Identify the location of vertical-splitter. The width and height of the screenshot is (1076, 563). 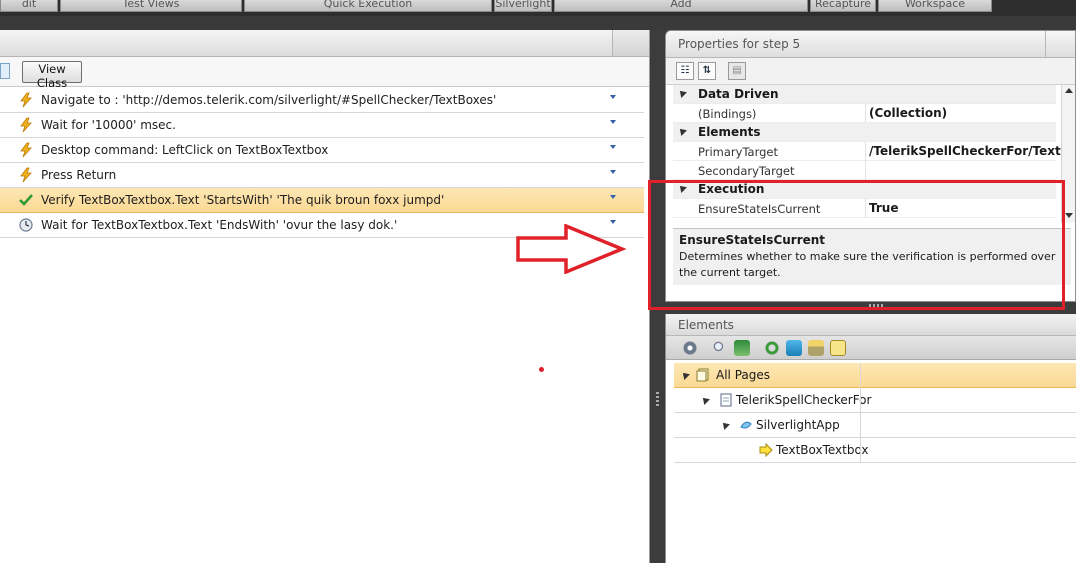
(657, 296).